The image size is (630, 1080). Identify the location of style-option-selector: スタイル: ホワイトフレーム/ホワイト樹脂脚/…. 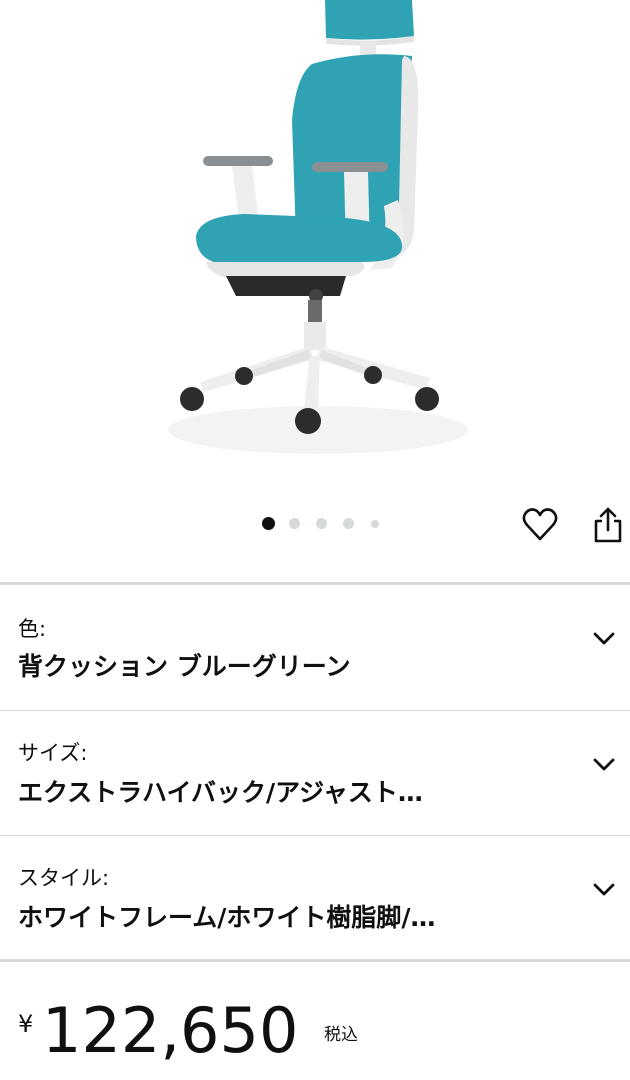
(315, 898).